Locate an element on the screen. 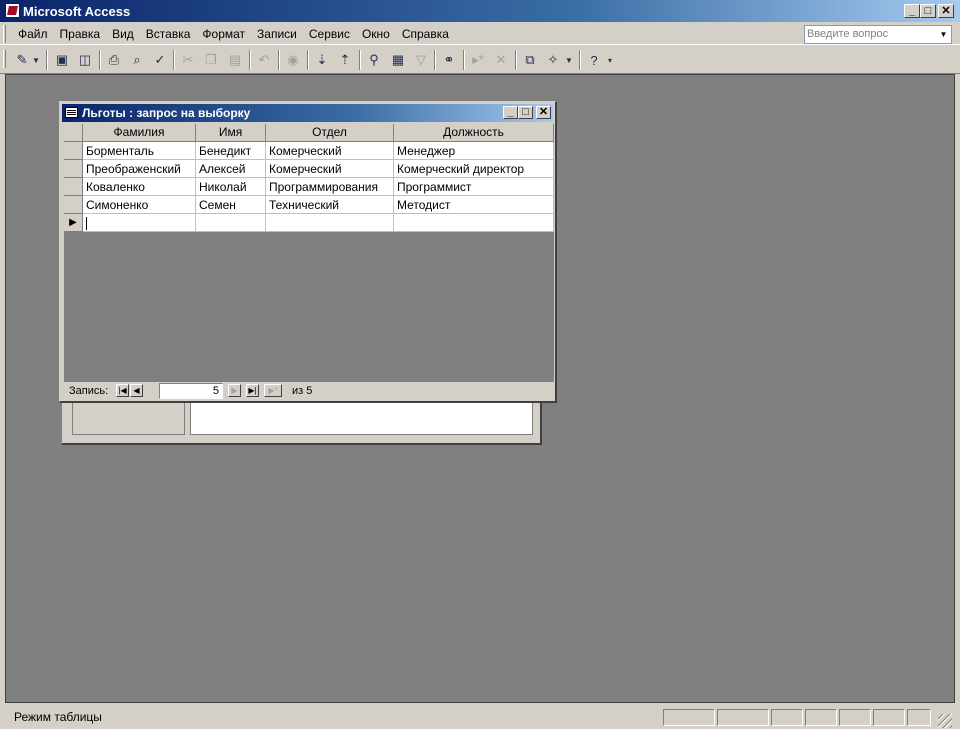  access-app-icon is located at coordinates (12, 10).